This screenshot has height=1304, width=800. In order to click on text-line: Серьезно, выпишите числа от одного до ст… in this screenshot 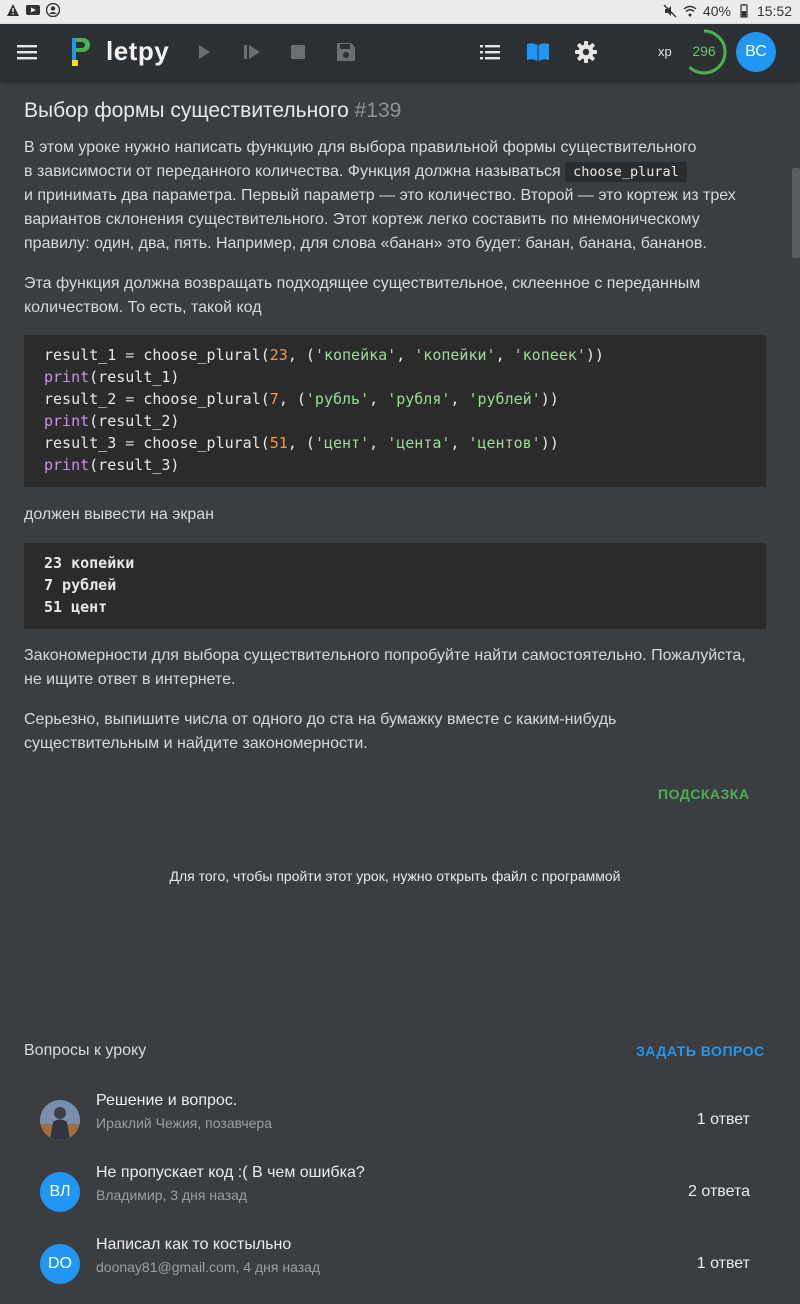, I will do `click(320, 719)`.